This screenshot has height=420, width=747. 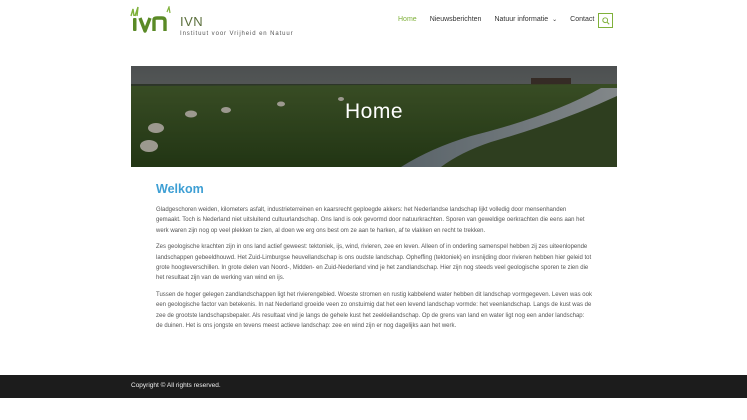 I want to click on copyright-text: Copyright © All rights reserved., so click(x=176, y=385).